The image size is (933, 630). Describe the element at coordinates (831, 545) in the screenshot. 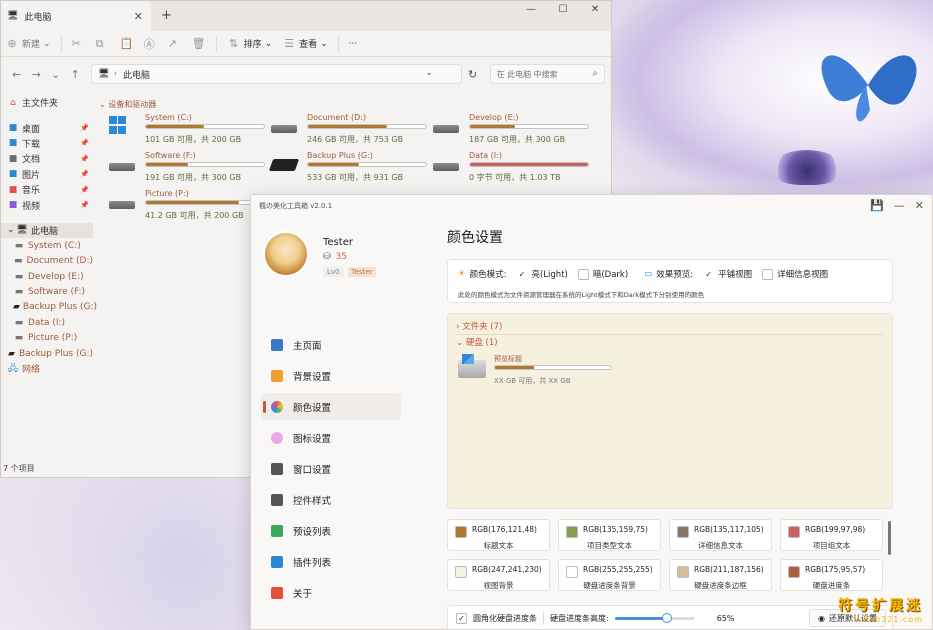

I see `color-name: 项目组文本` at that location.